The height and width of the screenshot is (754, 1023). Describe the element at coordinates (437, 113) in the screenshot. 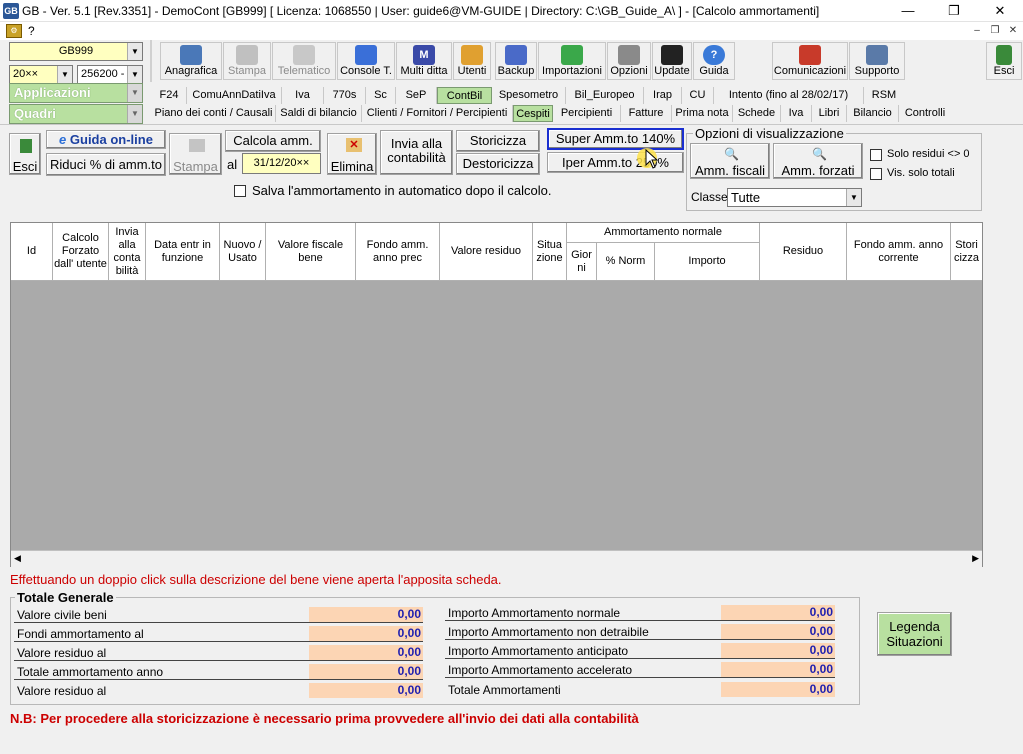

I see `tab-clienti-fornitori: Clienti / Fornitori / Percipienti` at that location.